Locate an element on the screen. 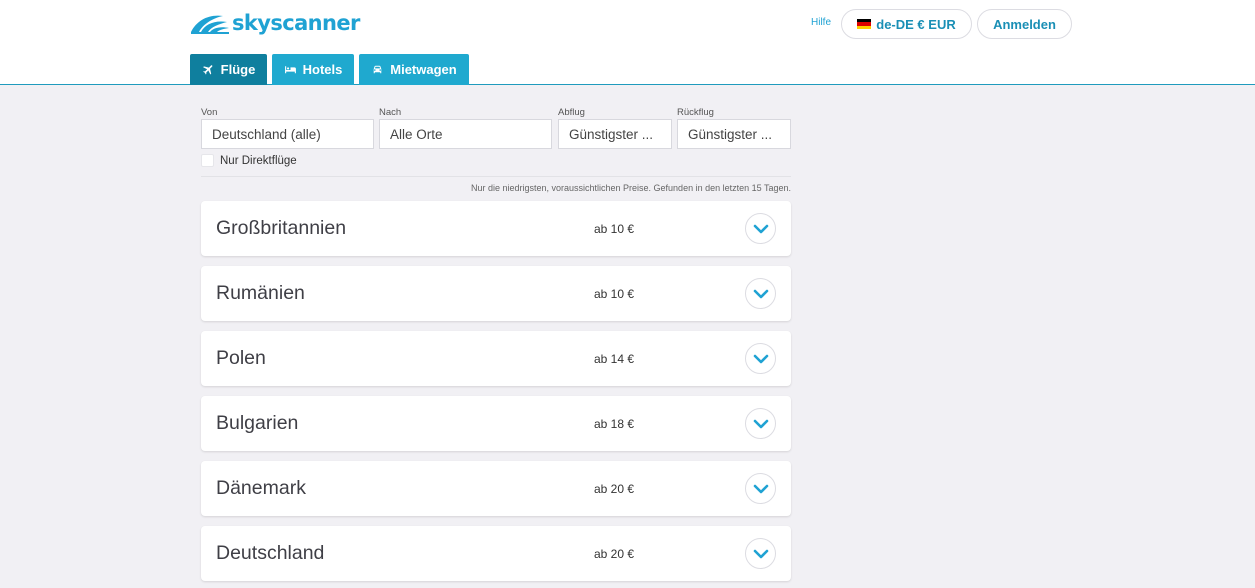 This screenshot has width=1255, height=588. destination-price: ab 14 € is located at coordinates (614, 358).